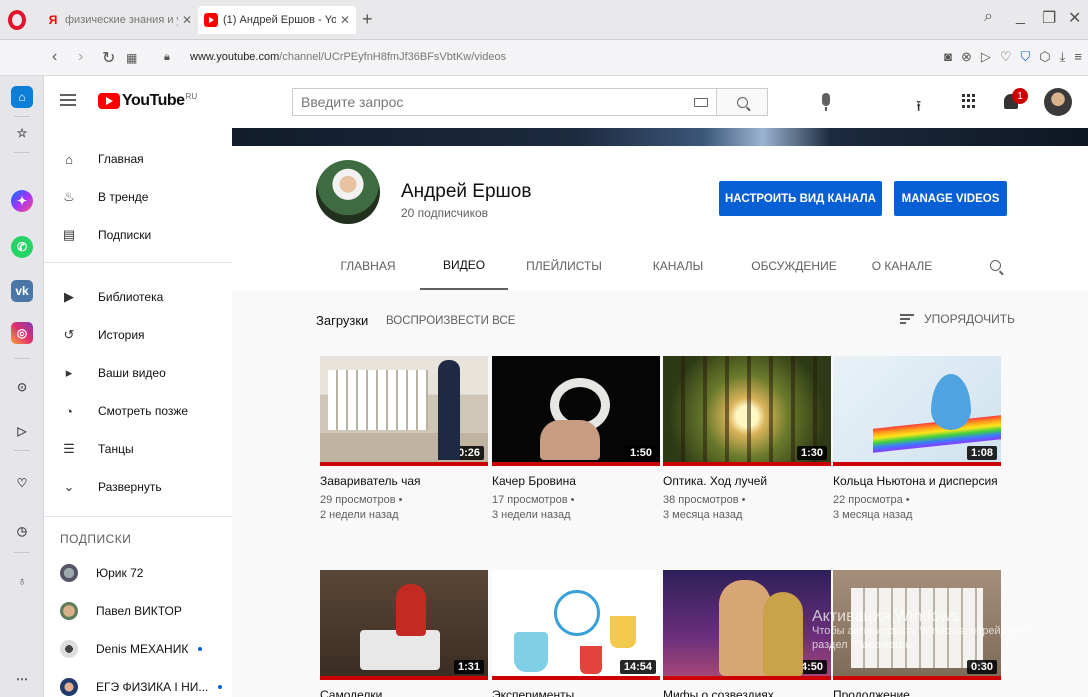 Image resolution: width=1088 pixels, height=697 pixels. Describe the element at coordinates (68, 100) in the screenshot. I see `guide-menu-icon` at that location.